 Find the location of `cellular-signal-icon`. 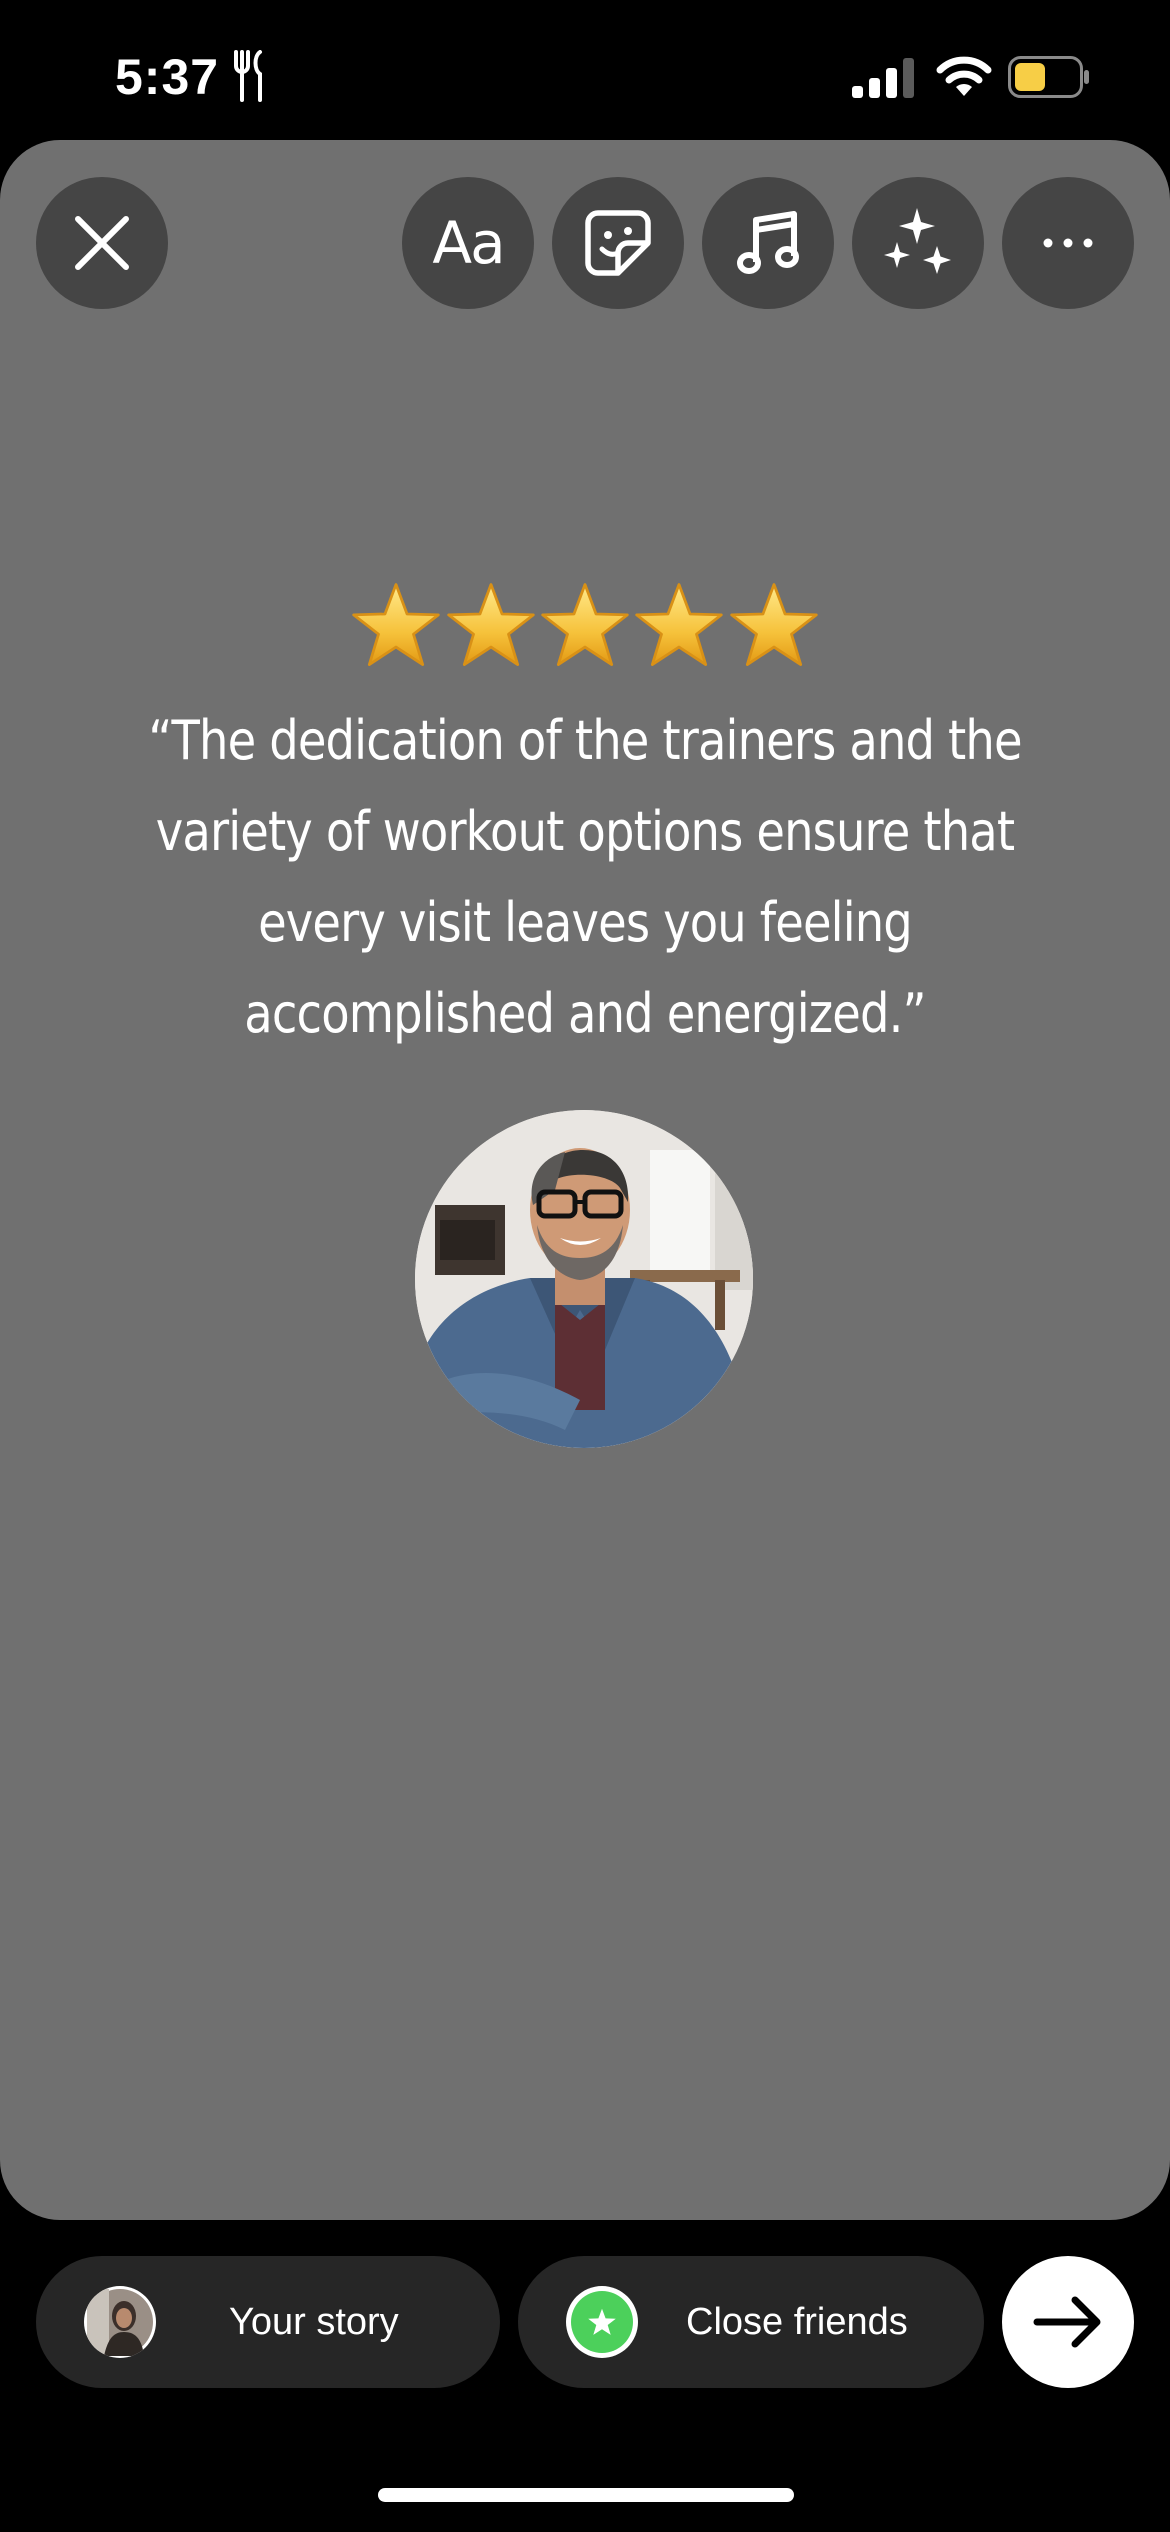

cellular-signal-icon is located at coordinates (883, 78).